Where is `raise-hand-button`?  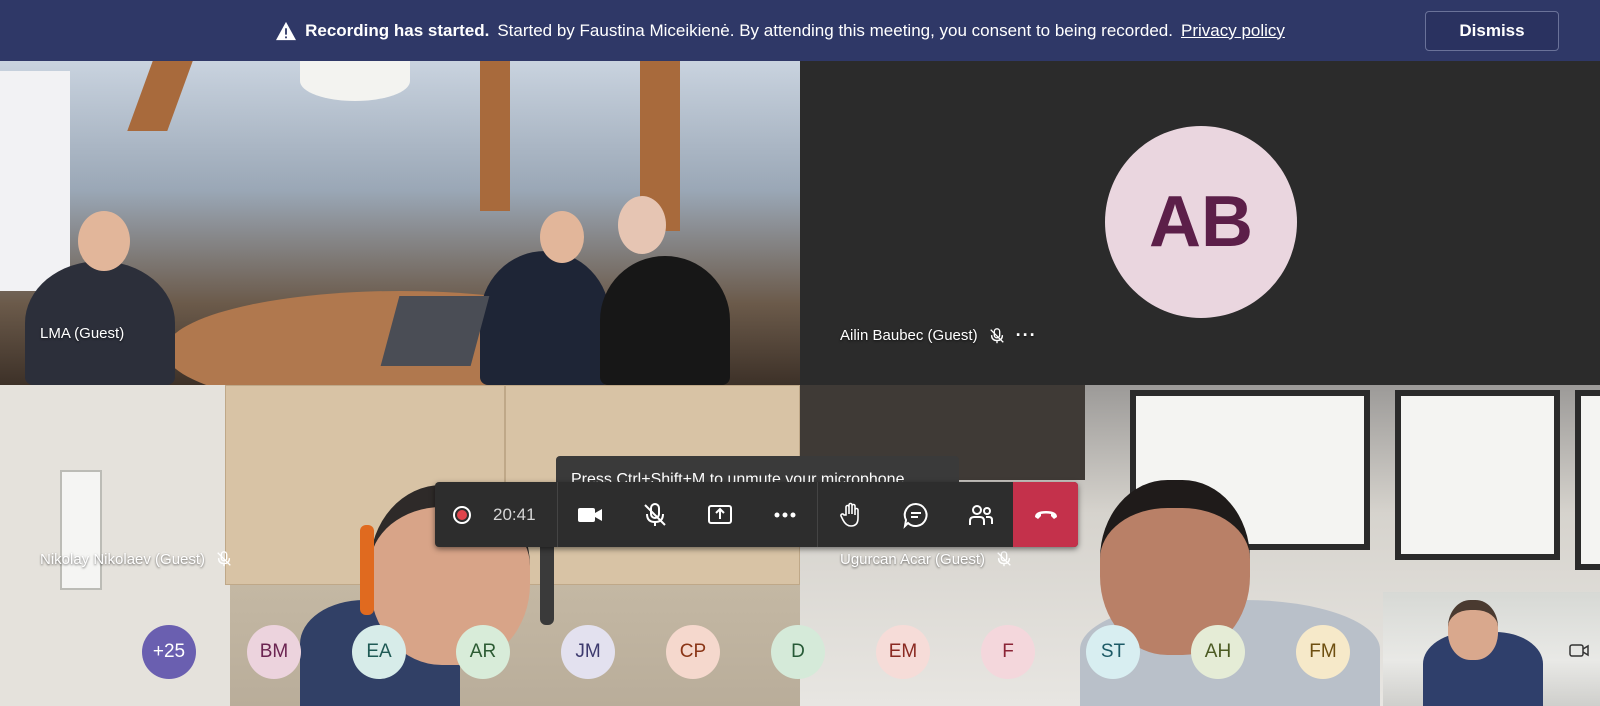
raise-hand-button is located at coordinates (850, 514).